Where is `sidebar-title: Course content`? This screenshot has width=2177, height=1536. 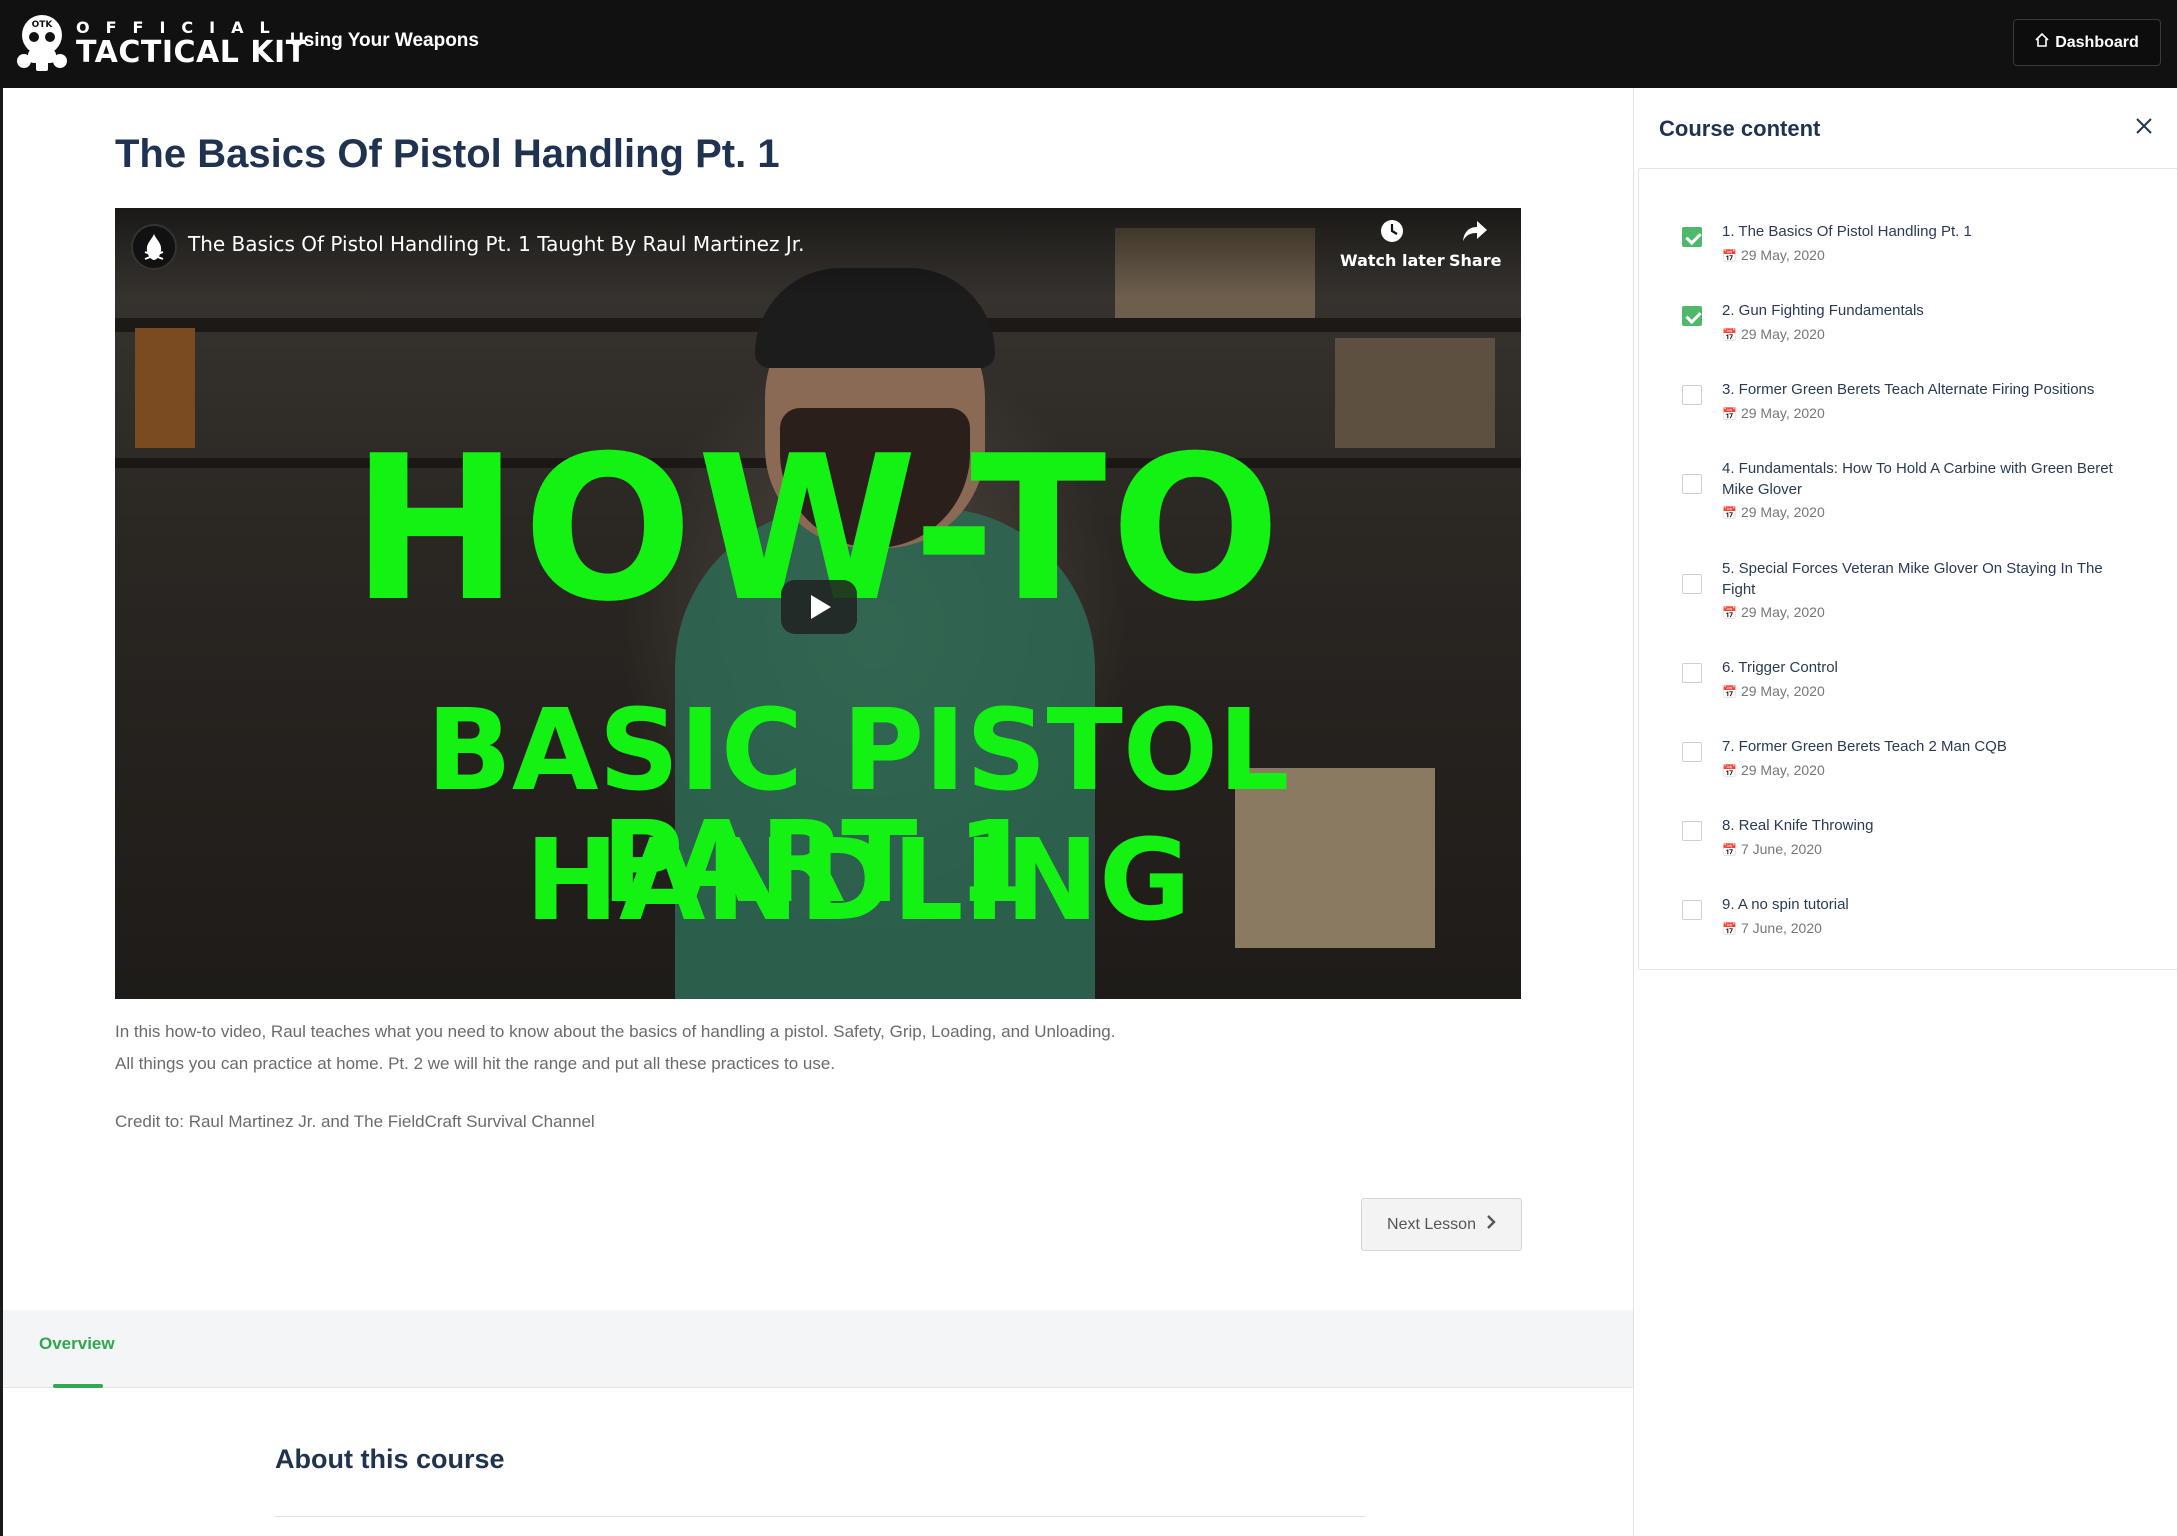
sidebar-title: Course content is located at coordinates (1740, 128).